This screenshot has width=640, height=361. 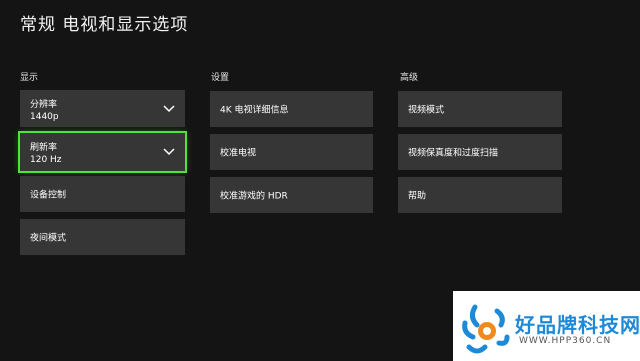 What do you see at coordinates (238, 153) in the screenshot?
I see `calibrate-tv-label: 校准电视` at bounding box center [238, 153].